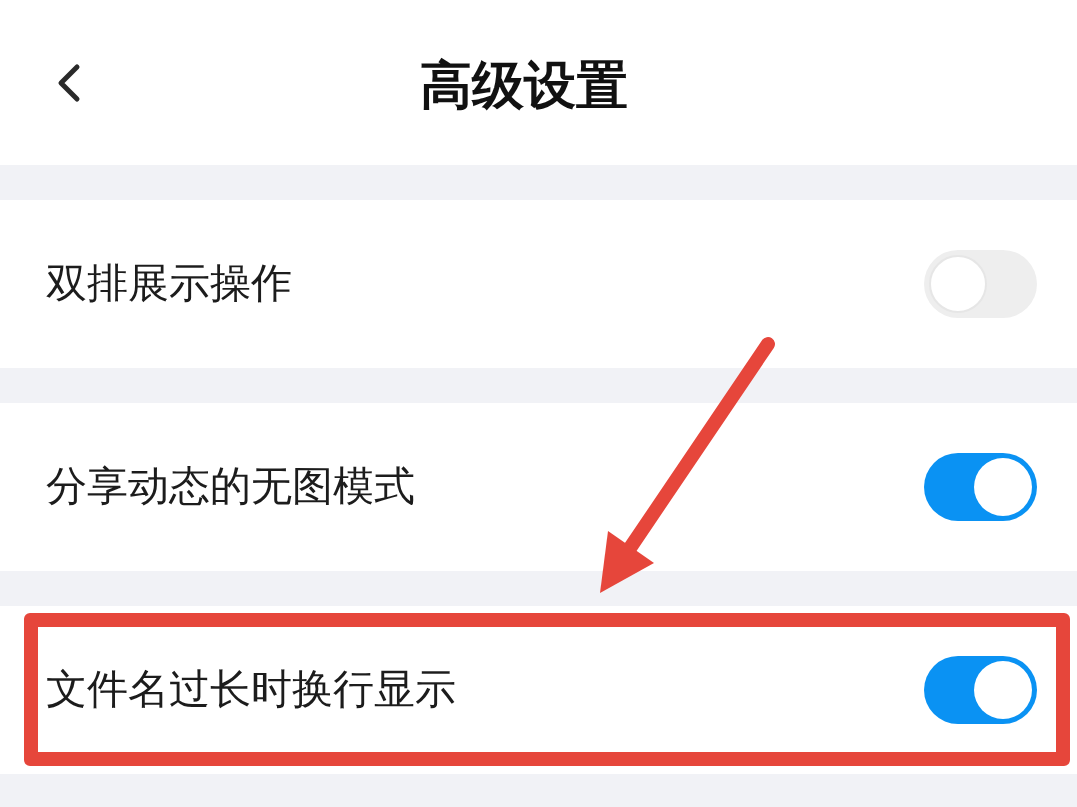 This screenshot has width=1077, height=807. I want to click on back-icon, so click(69, 82).